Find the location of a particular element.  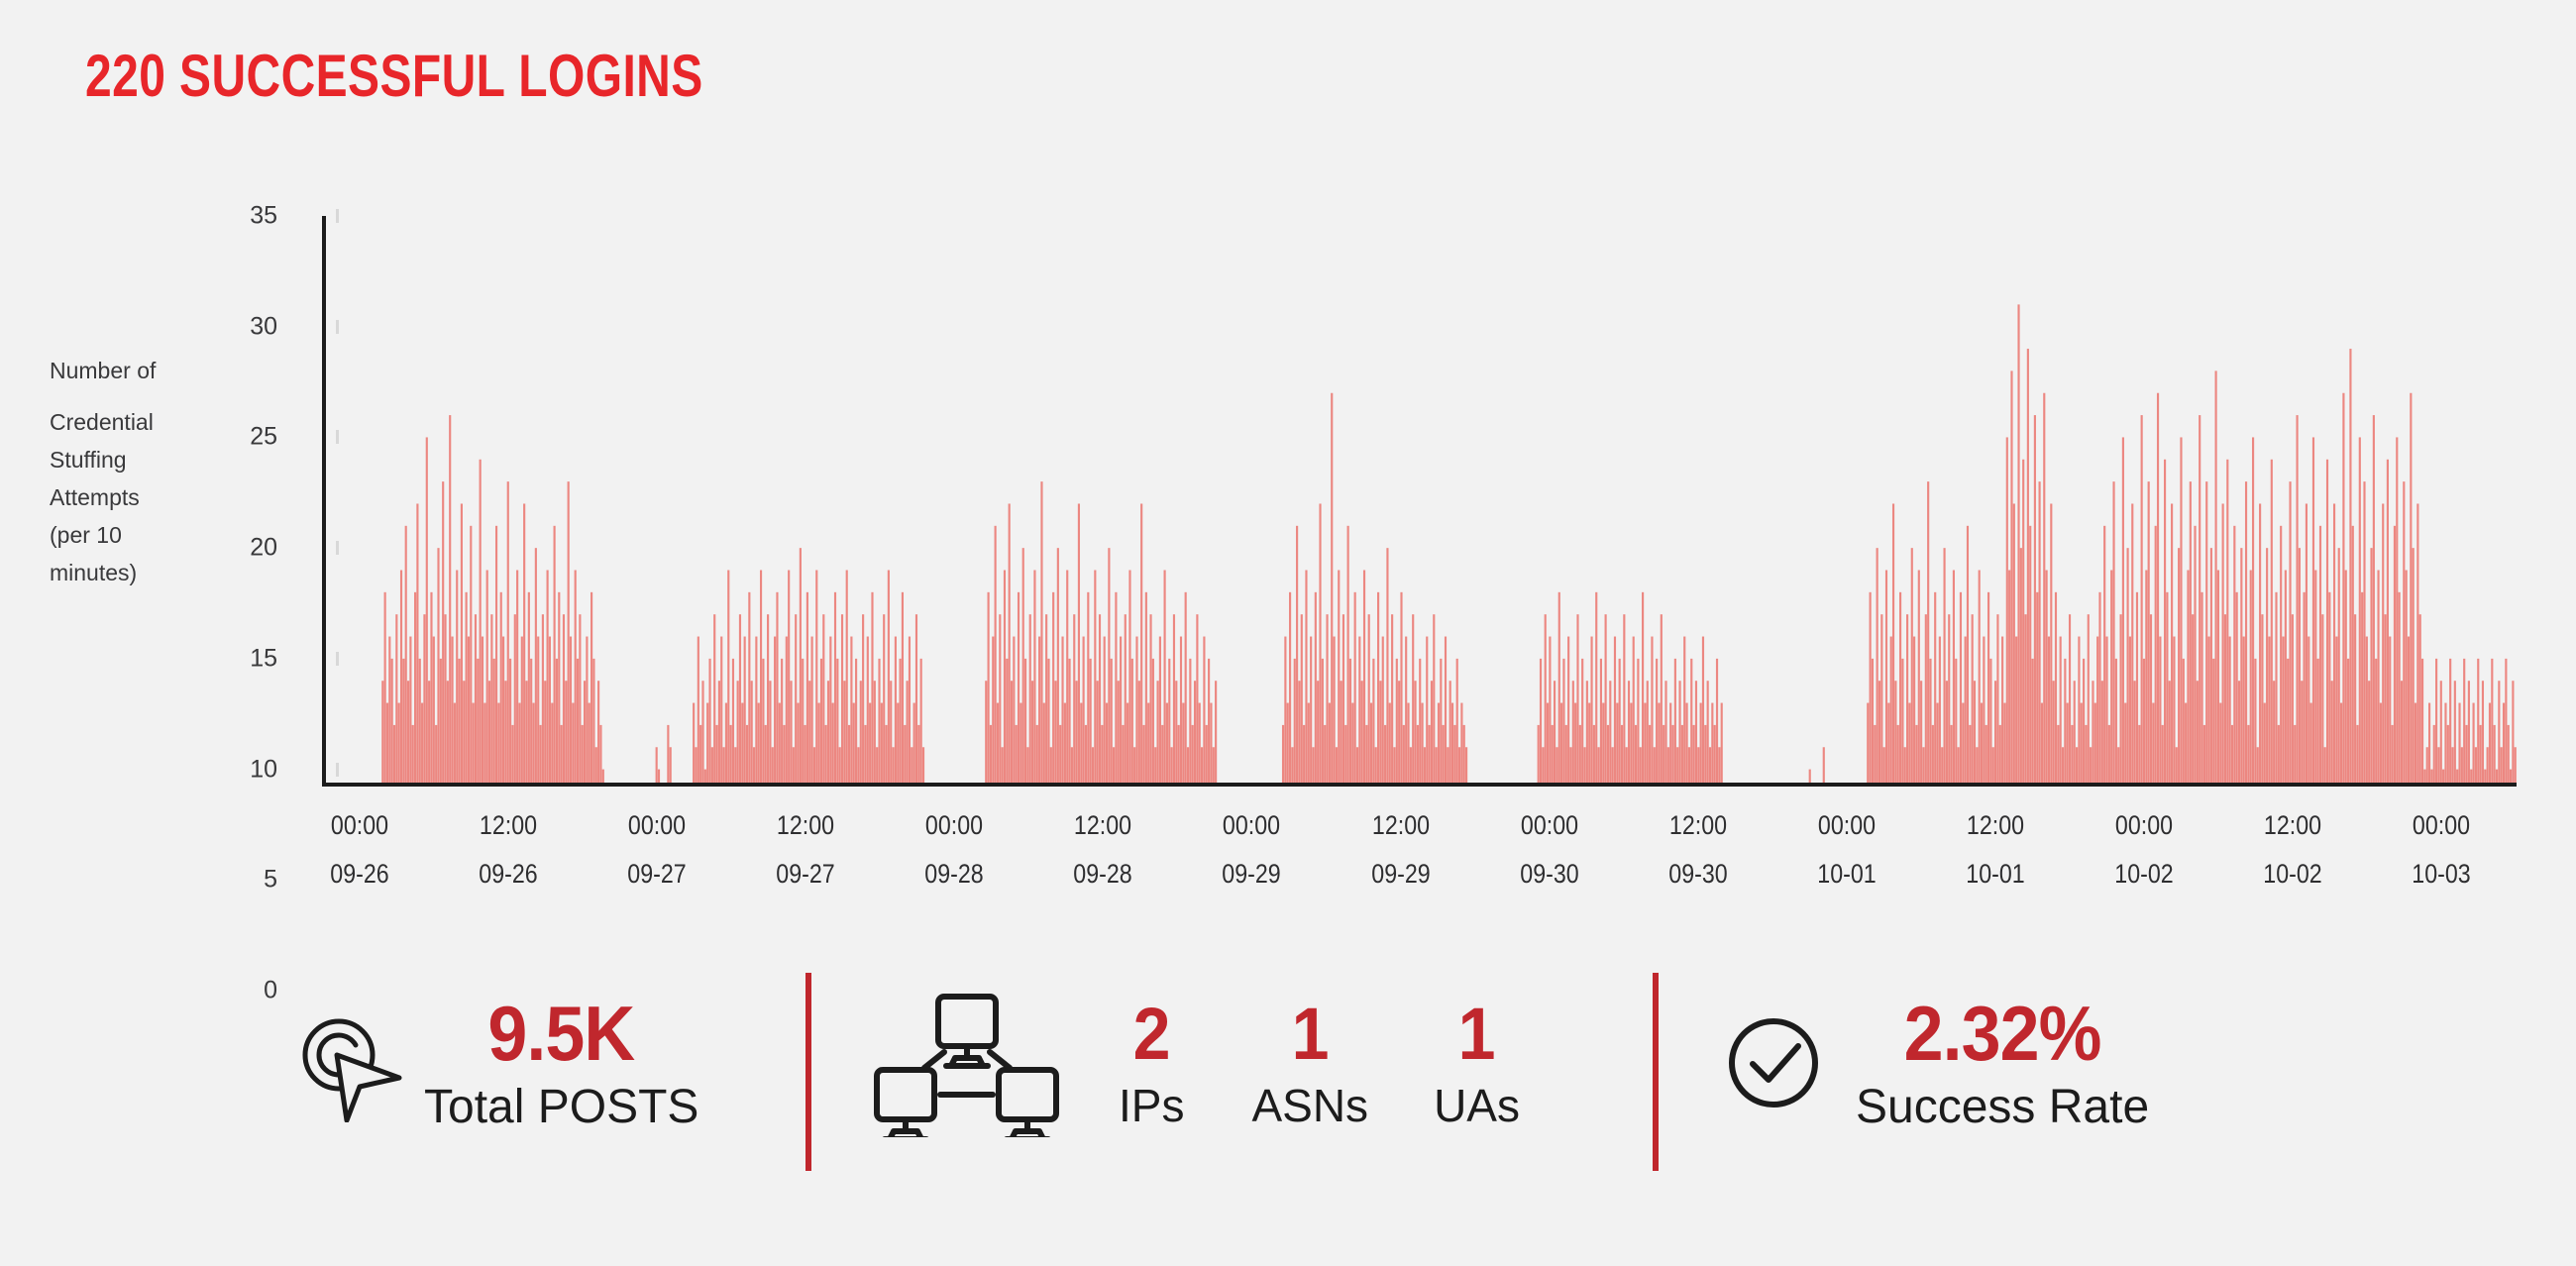

click-cursor-icon is located at coordinates (346, 1062).